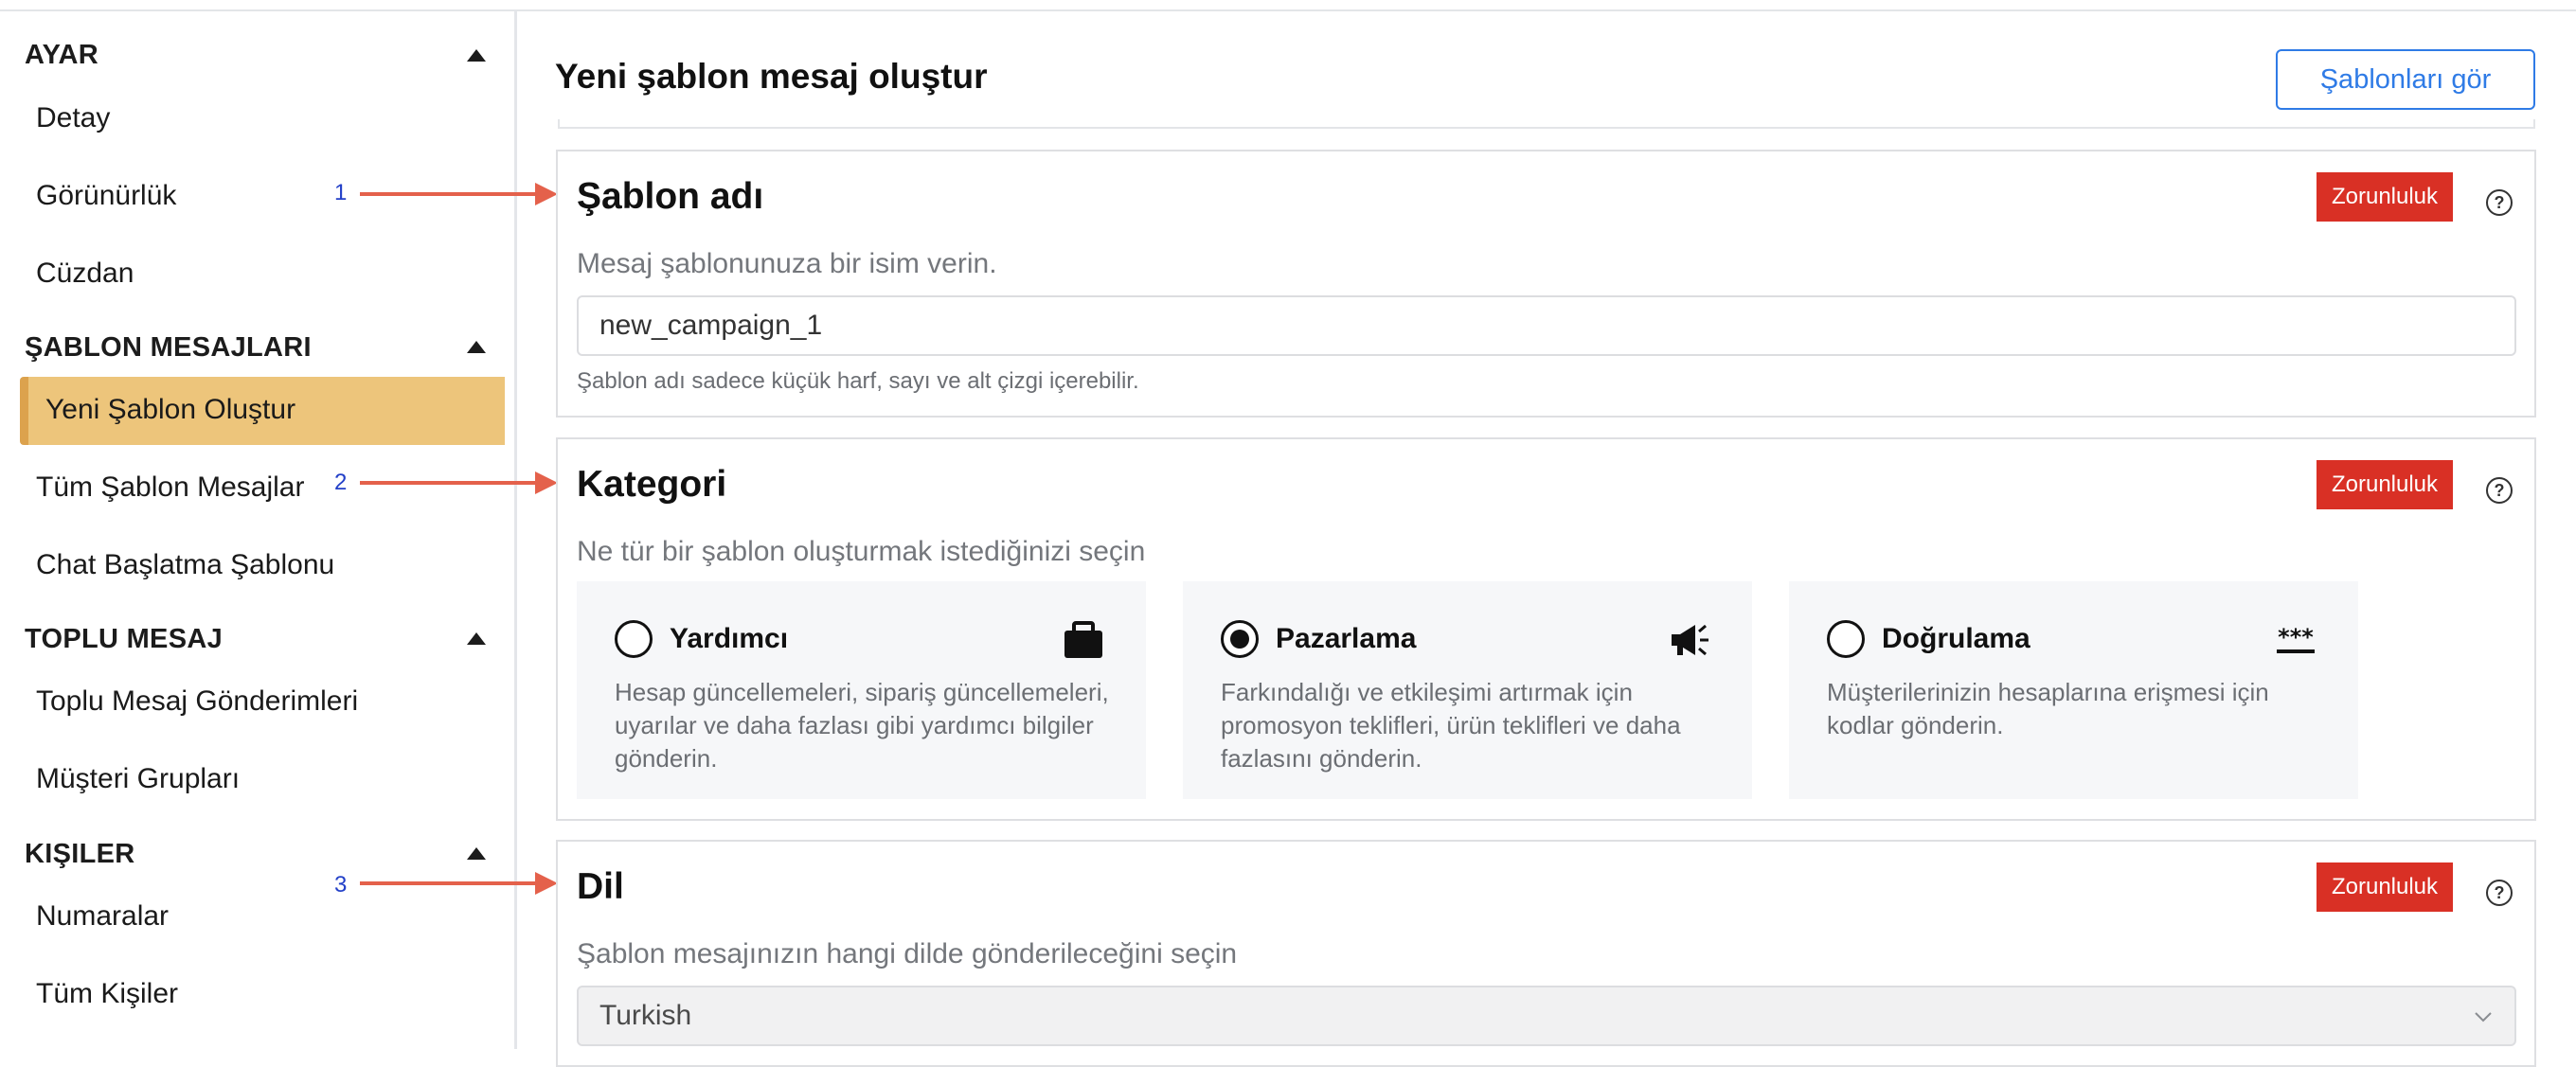 The height and width of the screenshot is (1067, 2576). What do you see at coordinates (1546, 326) in the screenshot?
I see `template-name-input: new_campaign_1` at bounding box center [1546, 326].